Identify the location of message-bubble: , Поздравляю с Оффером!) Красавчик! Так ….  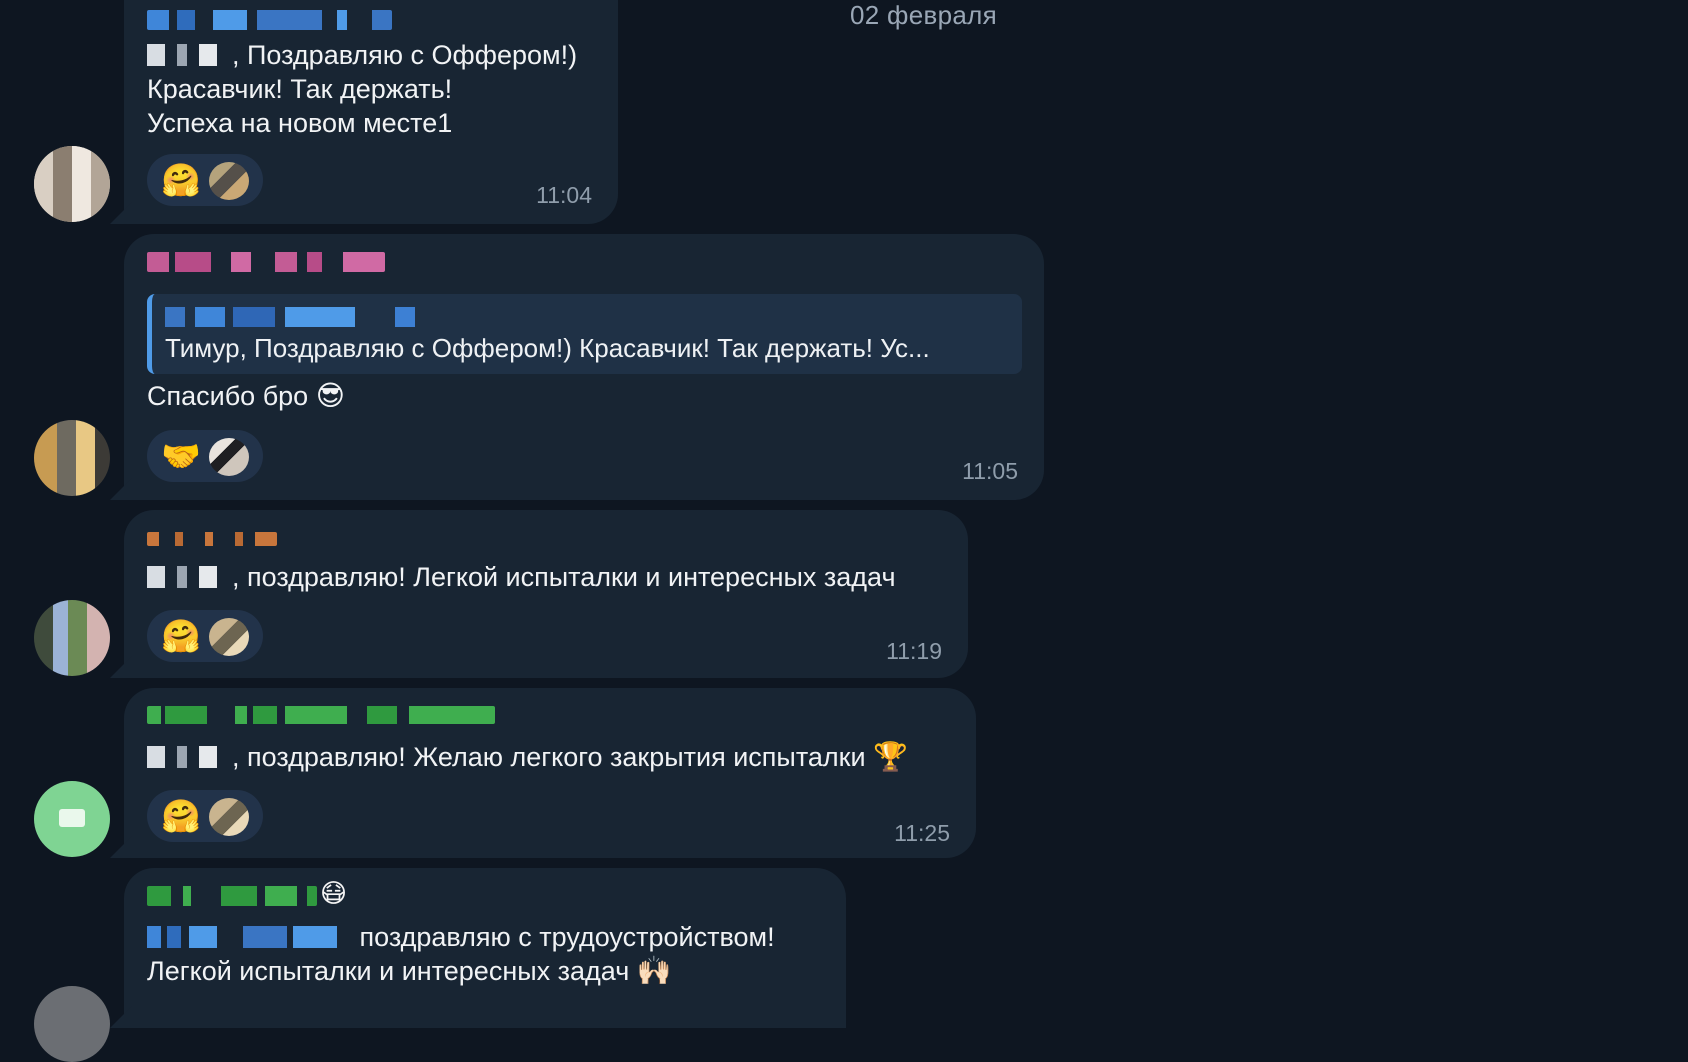
(371, 112).